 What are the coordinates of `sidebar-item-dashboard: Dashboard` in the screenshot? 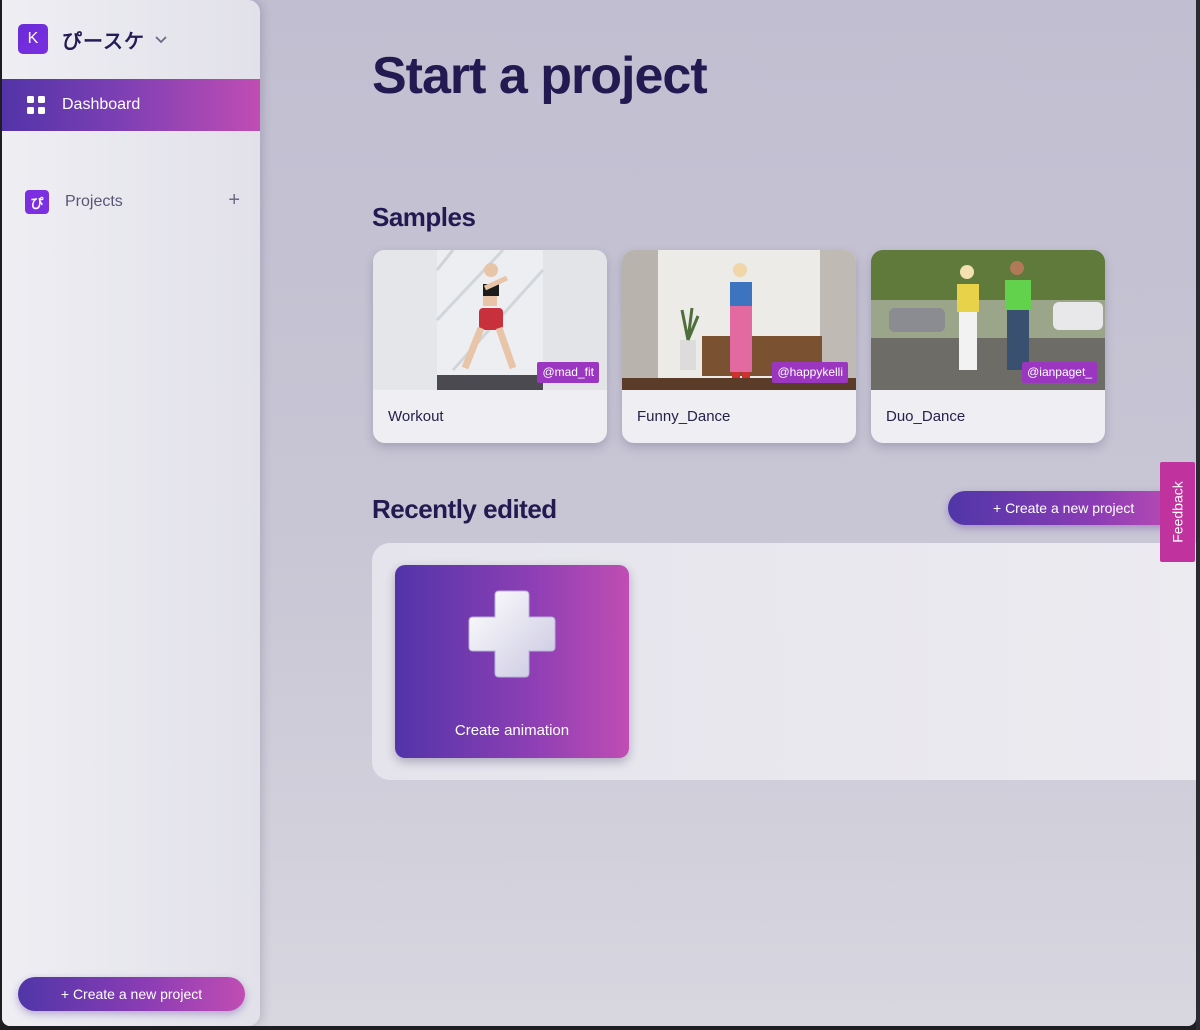 It's located at (131, 105).